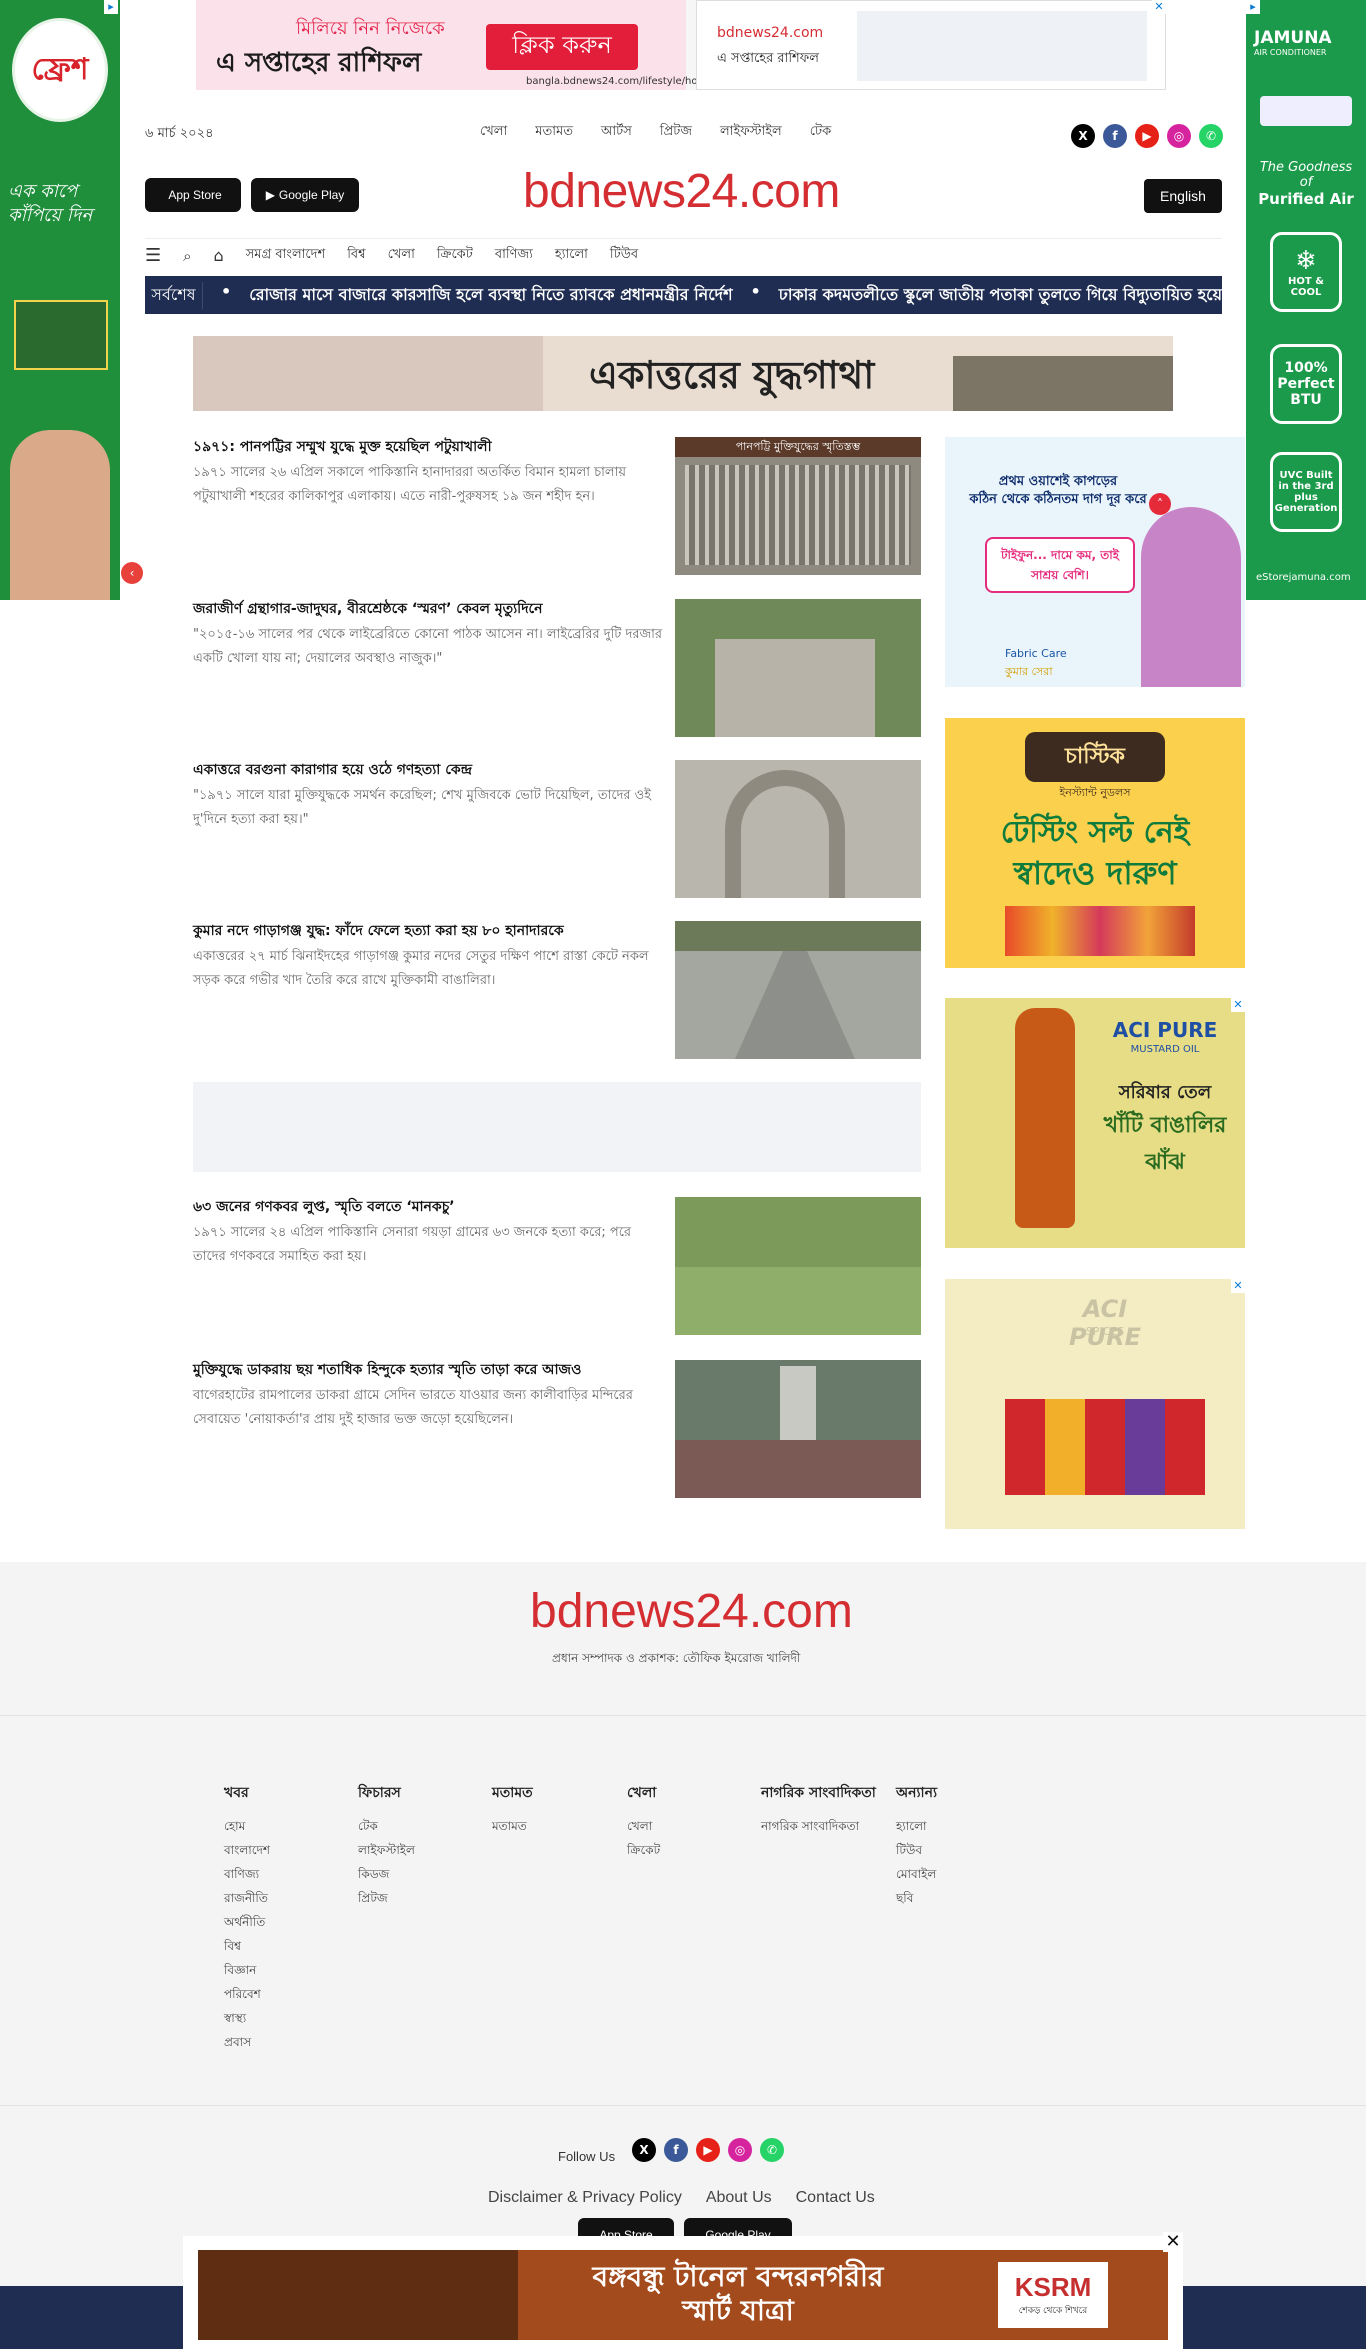 The width and height of the screenshot is (1366, 2349). I want to click on footer-link: টেক, so click(386, 1826).